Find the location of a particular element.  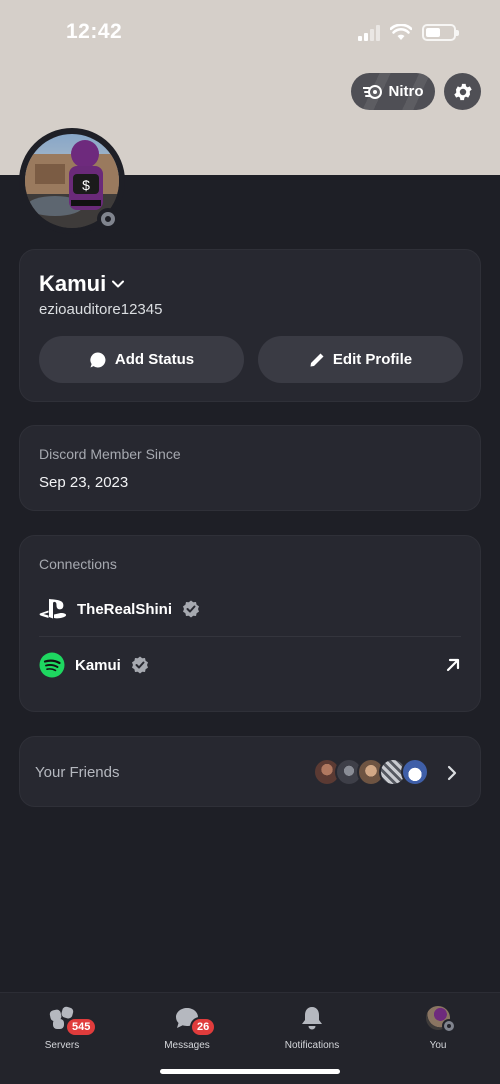

display-name: Kamui is located at coordinates (82, 284).